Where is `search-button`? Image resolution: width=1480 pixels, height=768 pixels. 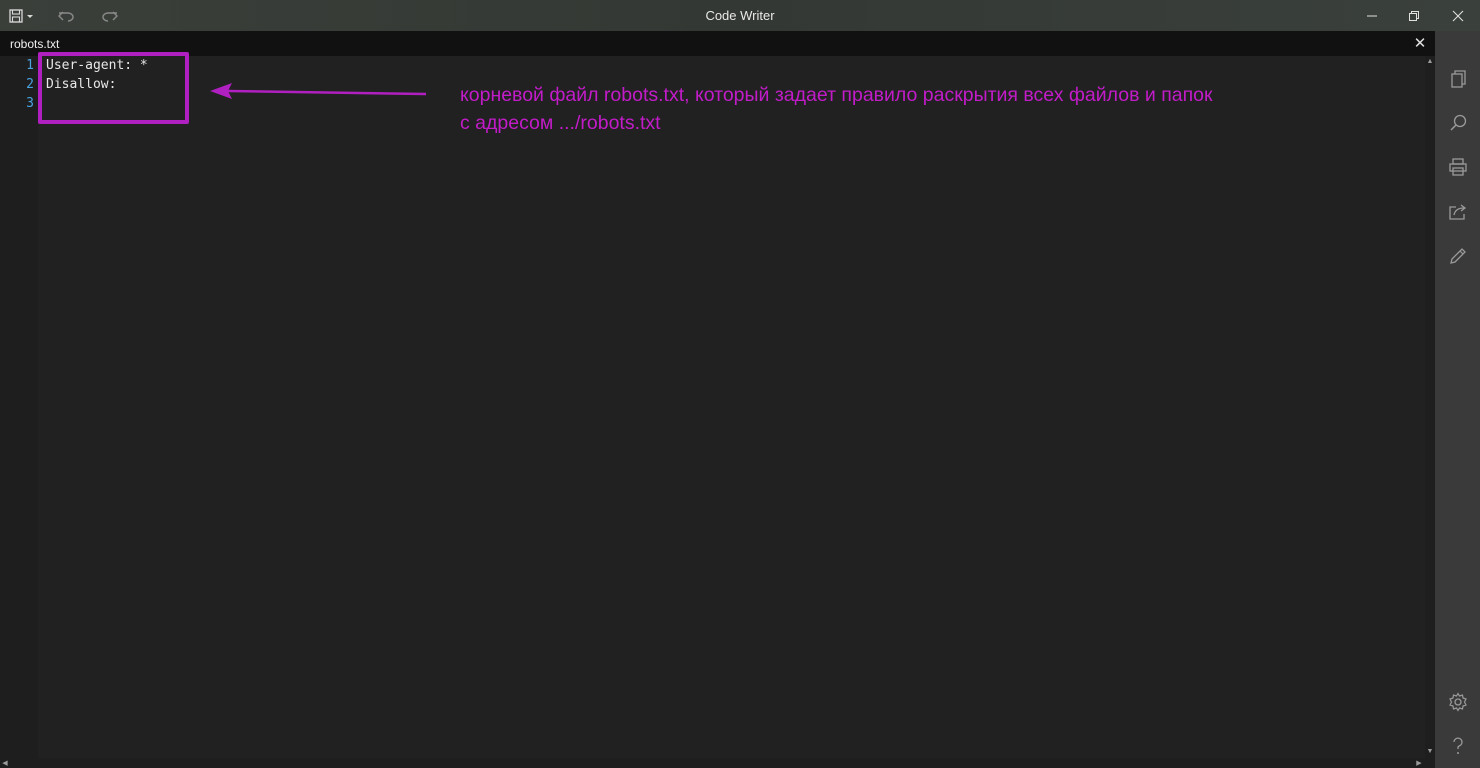
search-button is located at coordinates (1457, 123).